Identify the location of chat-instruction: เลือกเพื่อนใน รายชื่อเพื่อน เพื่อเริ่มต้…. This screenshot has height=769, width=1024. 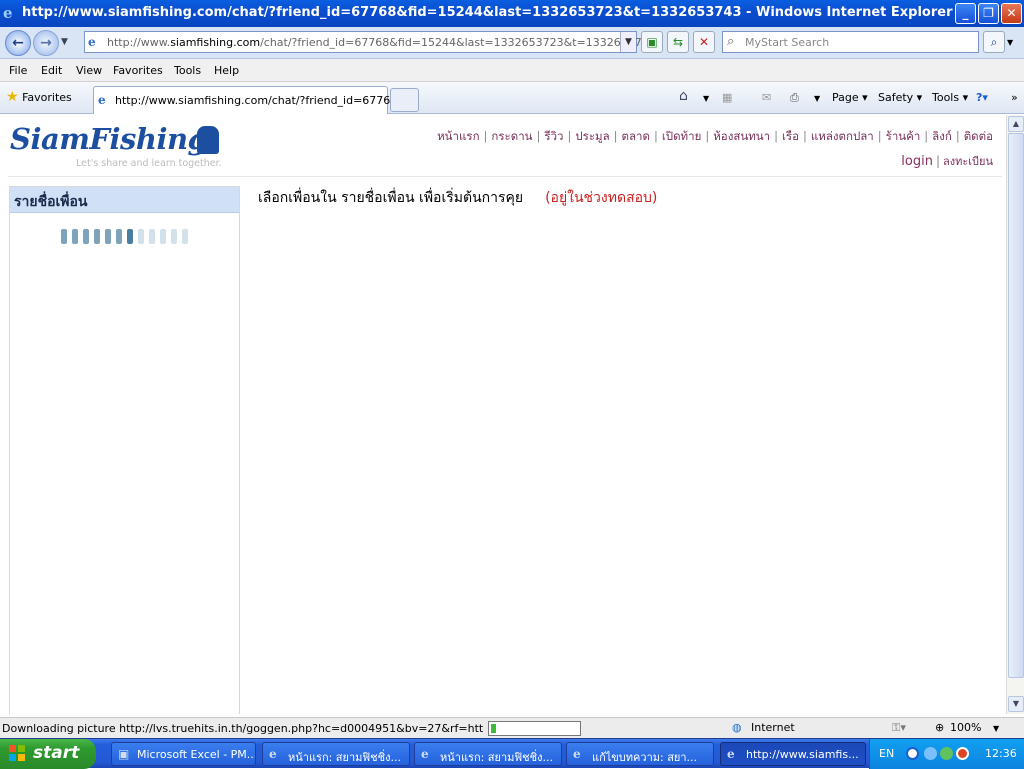
(457, 198).